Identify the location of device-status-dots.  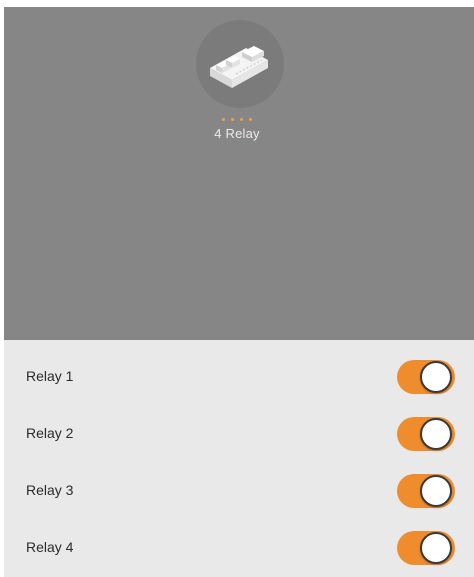
(237, 119).